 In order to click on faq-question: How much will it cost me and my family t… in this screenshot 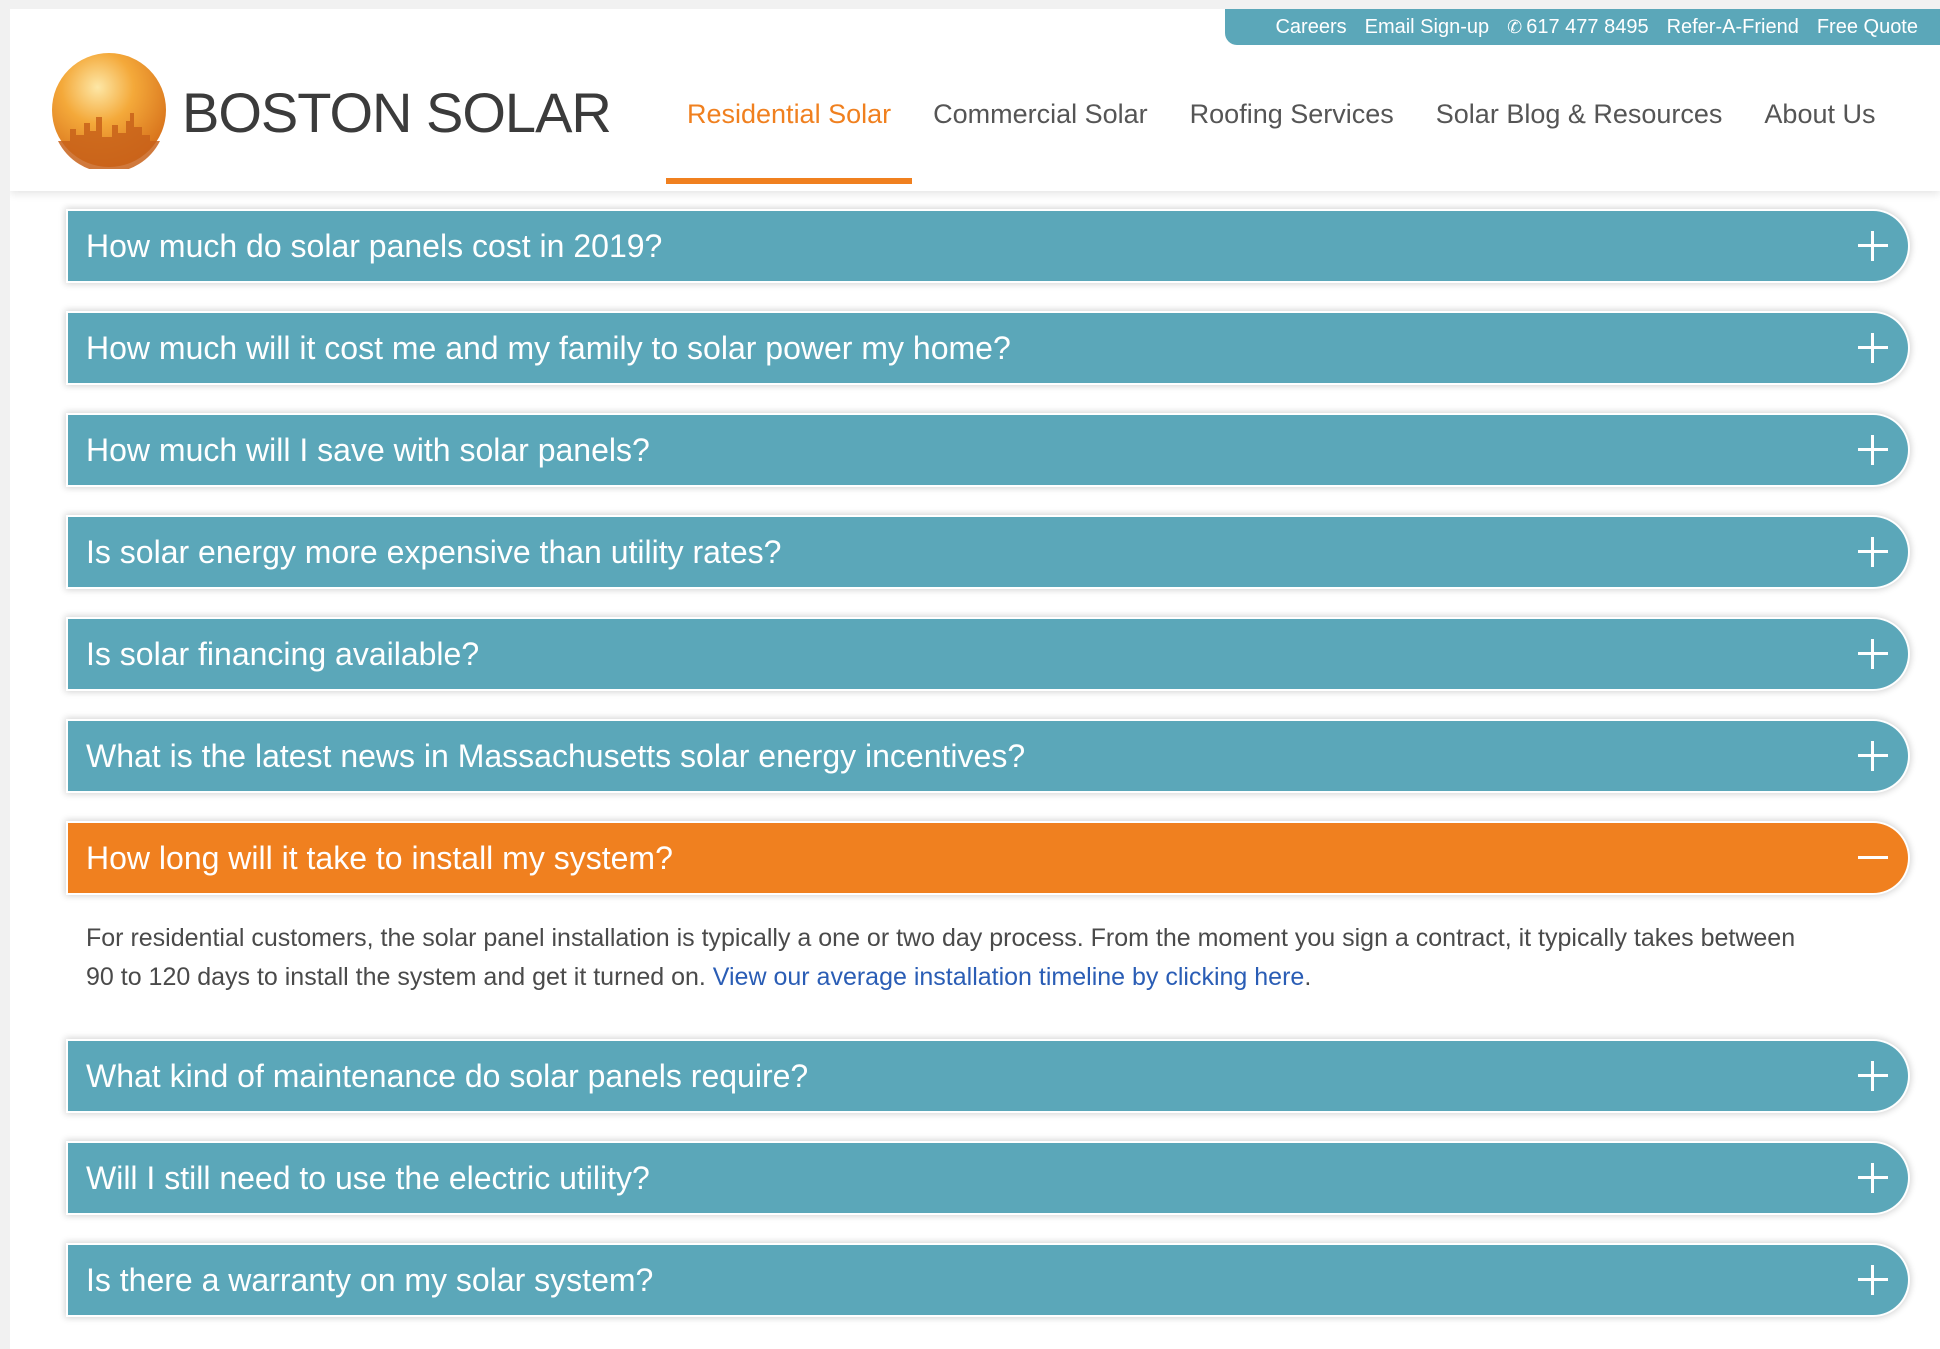, I will do `click(548, 347)`.